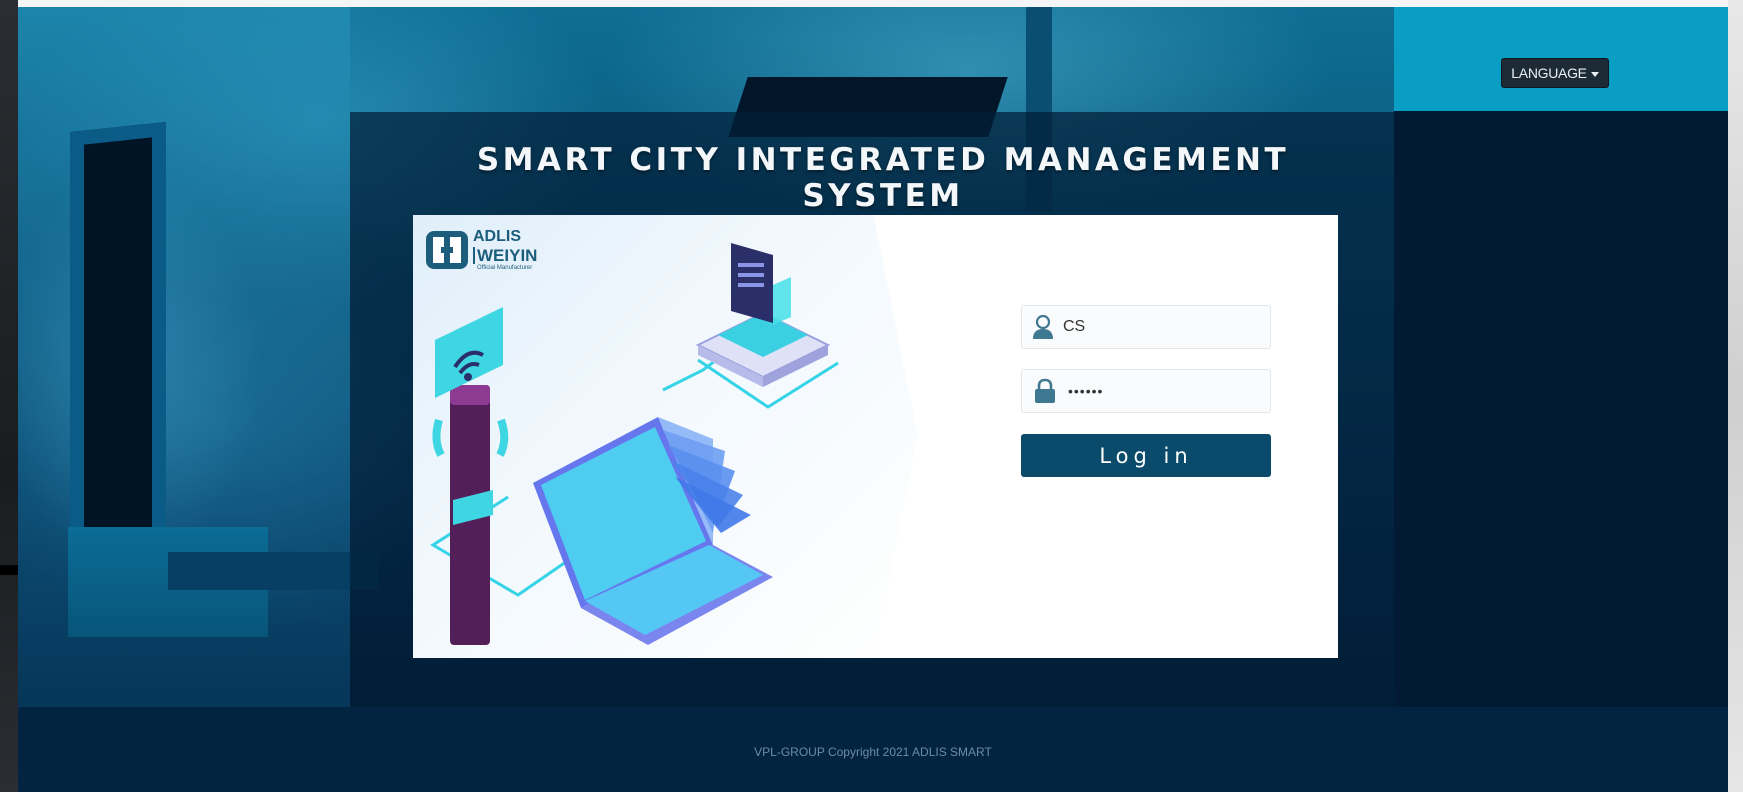 The height and width of the screenshot is (792, 1743). What do you see at coordinates (1561, 409) in the screenshot?
I see `right-dark-panel` at bounding box center [1561, 409].